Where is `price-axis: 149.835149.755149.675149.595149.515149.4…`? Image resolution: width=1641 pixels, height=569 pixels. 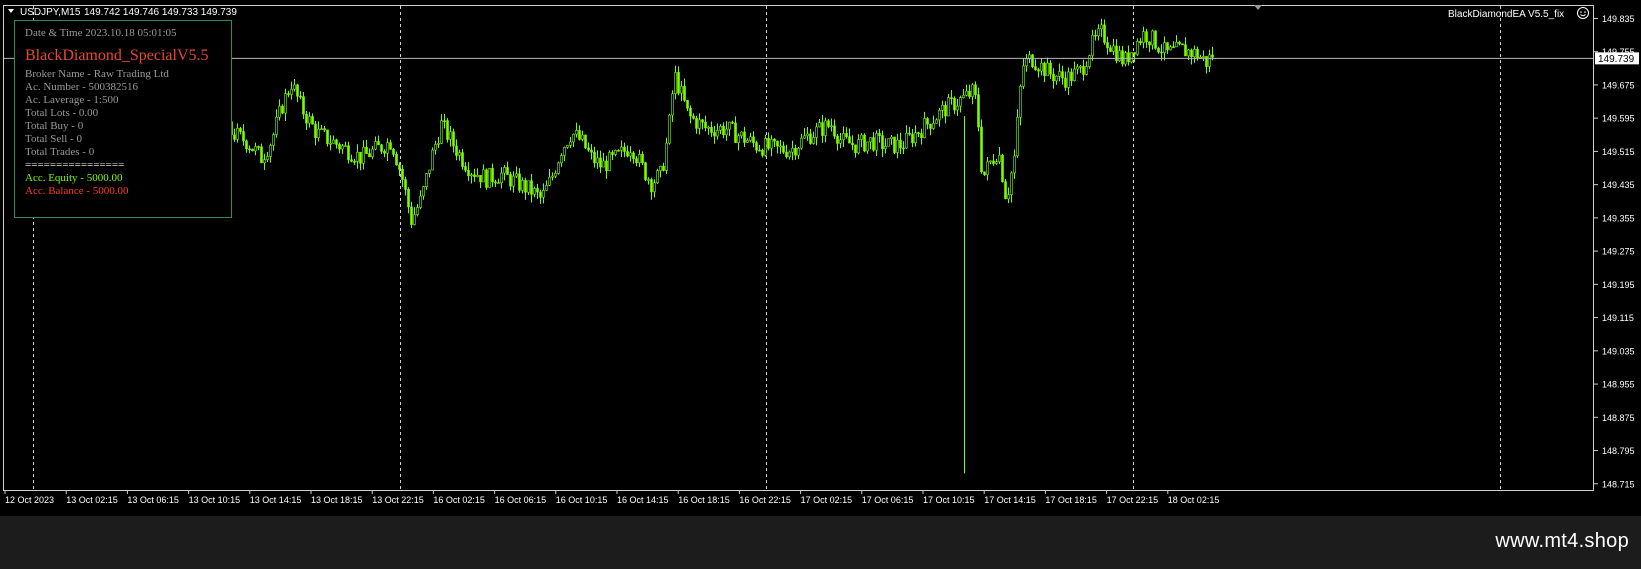 price-axis: 149.835149.755149.675149.595149.515149.4… is located at coordinates (1614, 251).